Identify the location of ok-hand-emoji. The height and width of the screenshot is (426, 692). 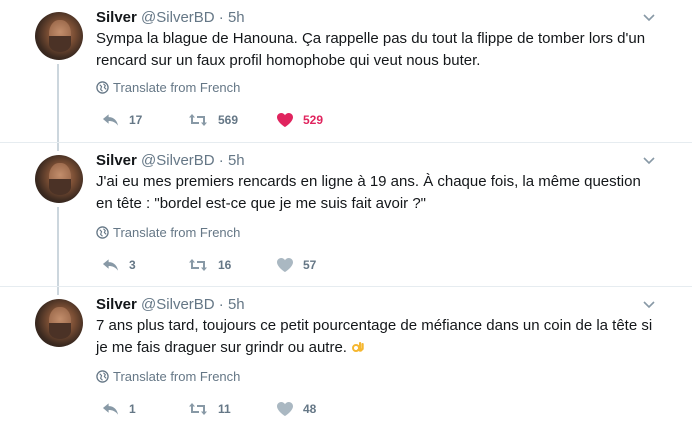
(358, 347).